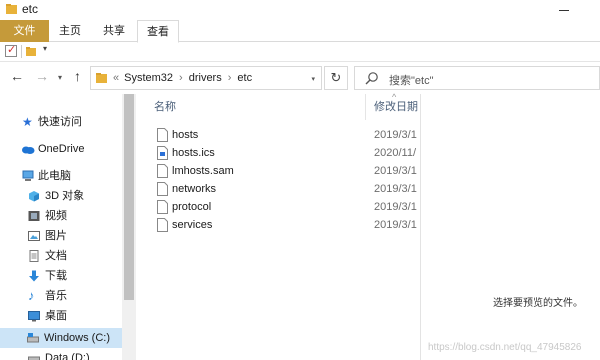 This screenshot has width=600, height=360. I want to click on address-dropdown-icon: ▾, so click(313, 79).